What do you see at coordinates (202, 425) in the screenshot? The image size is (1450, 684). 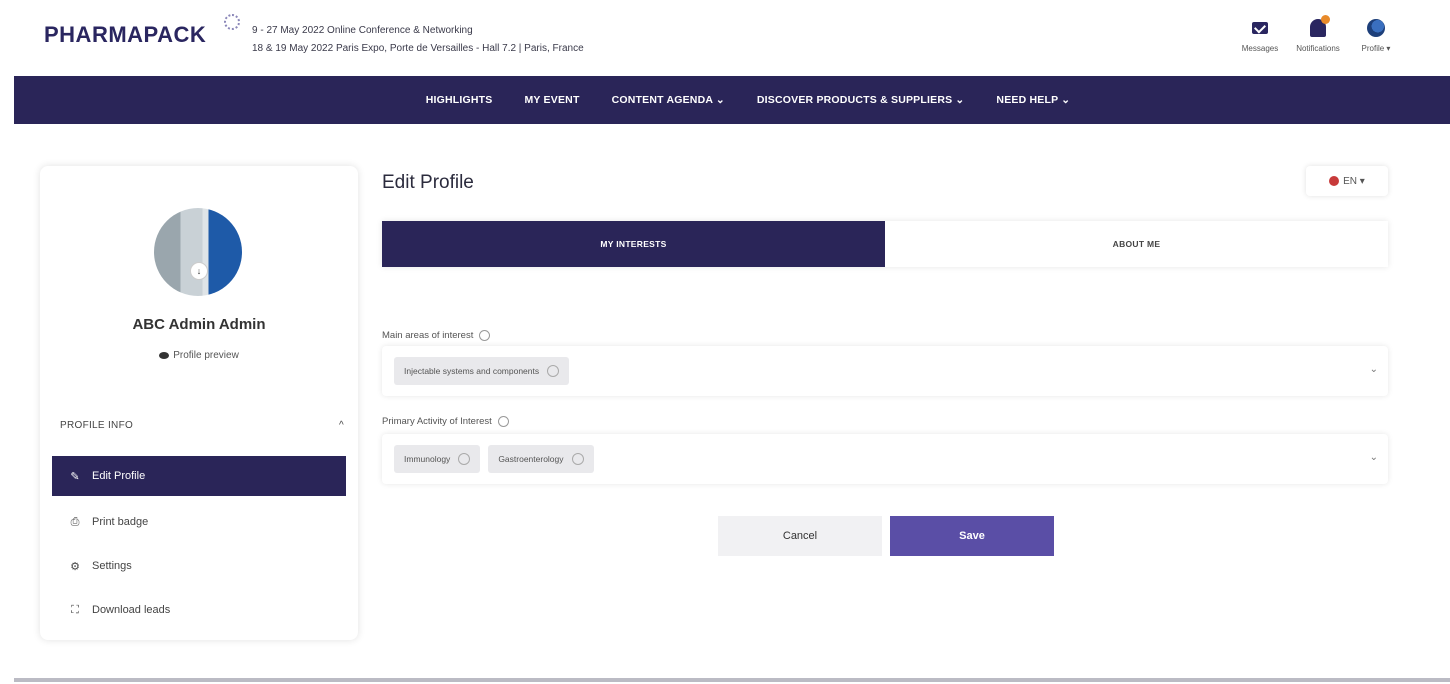 I see `profile-info-header: PROFILE INFO ^` at bounding box center [202, 425].